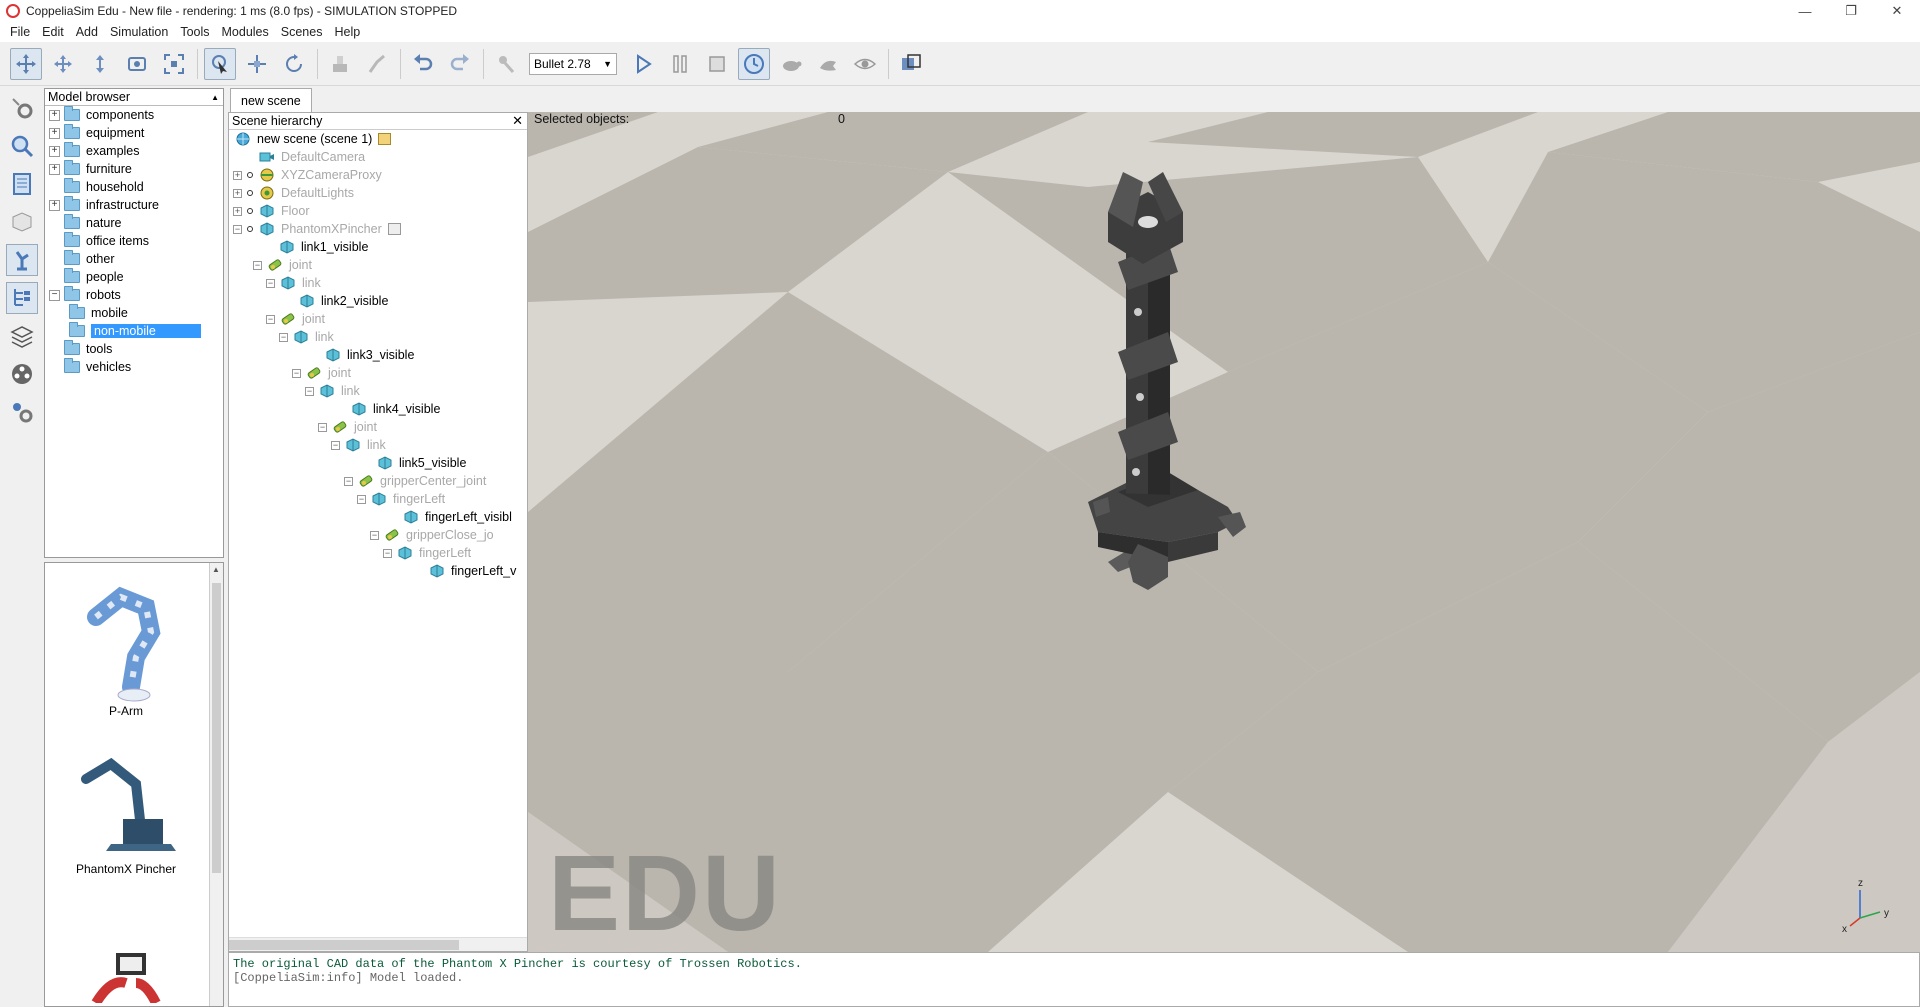 The width and height of the screenshot is (1920, 1007). What do you see at coordinates (423, 64) in the screenshot?
I see `undo-button` at bounding box center [423, 64].